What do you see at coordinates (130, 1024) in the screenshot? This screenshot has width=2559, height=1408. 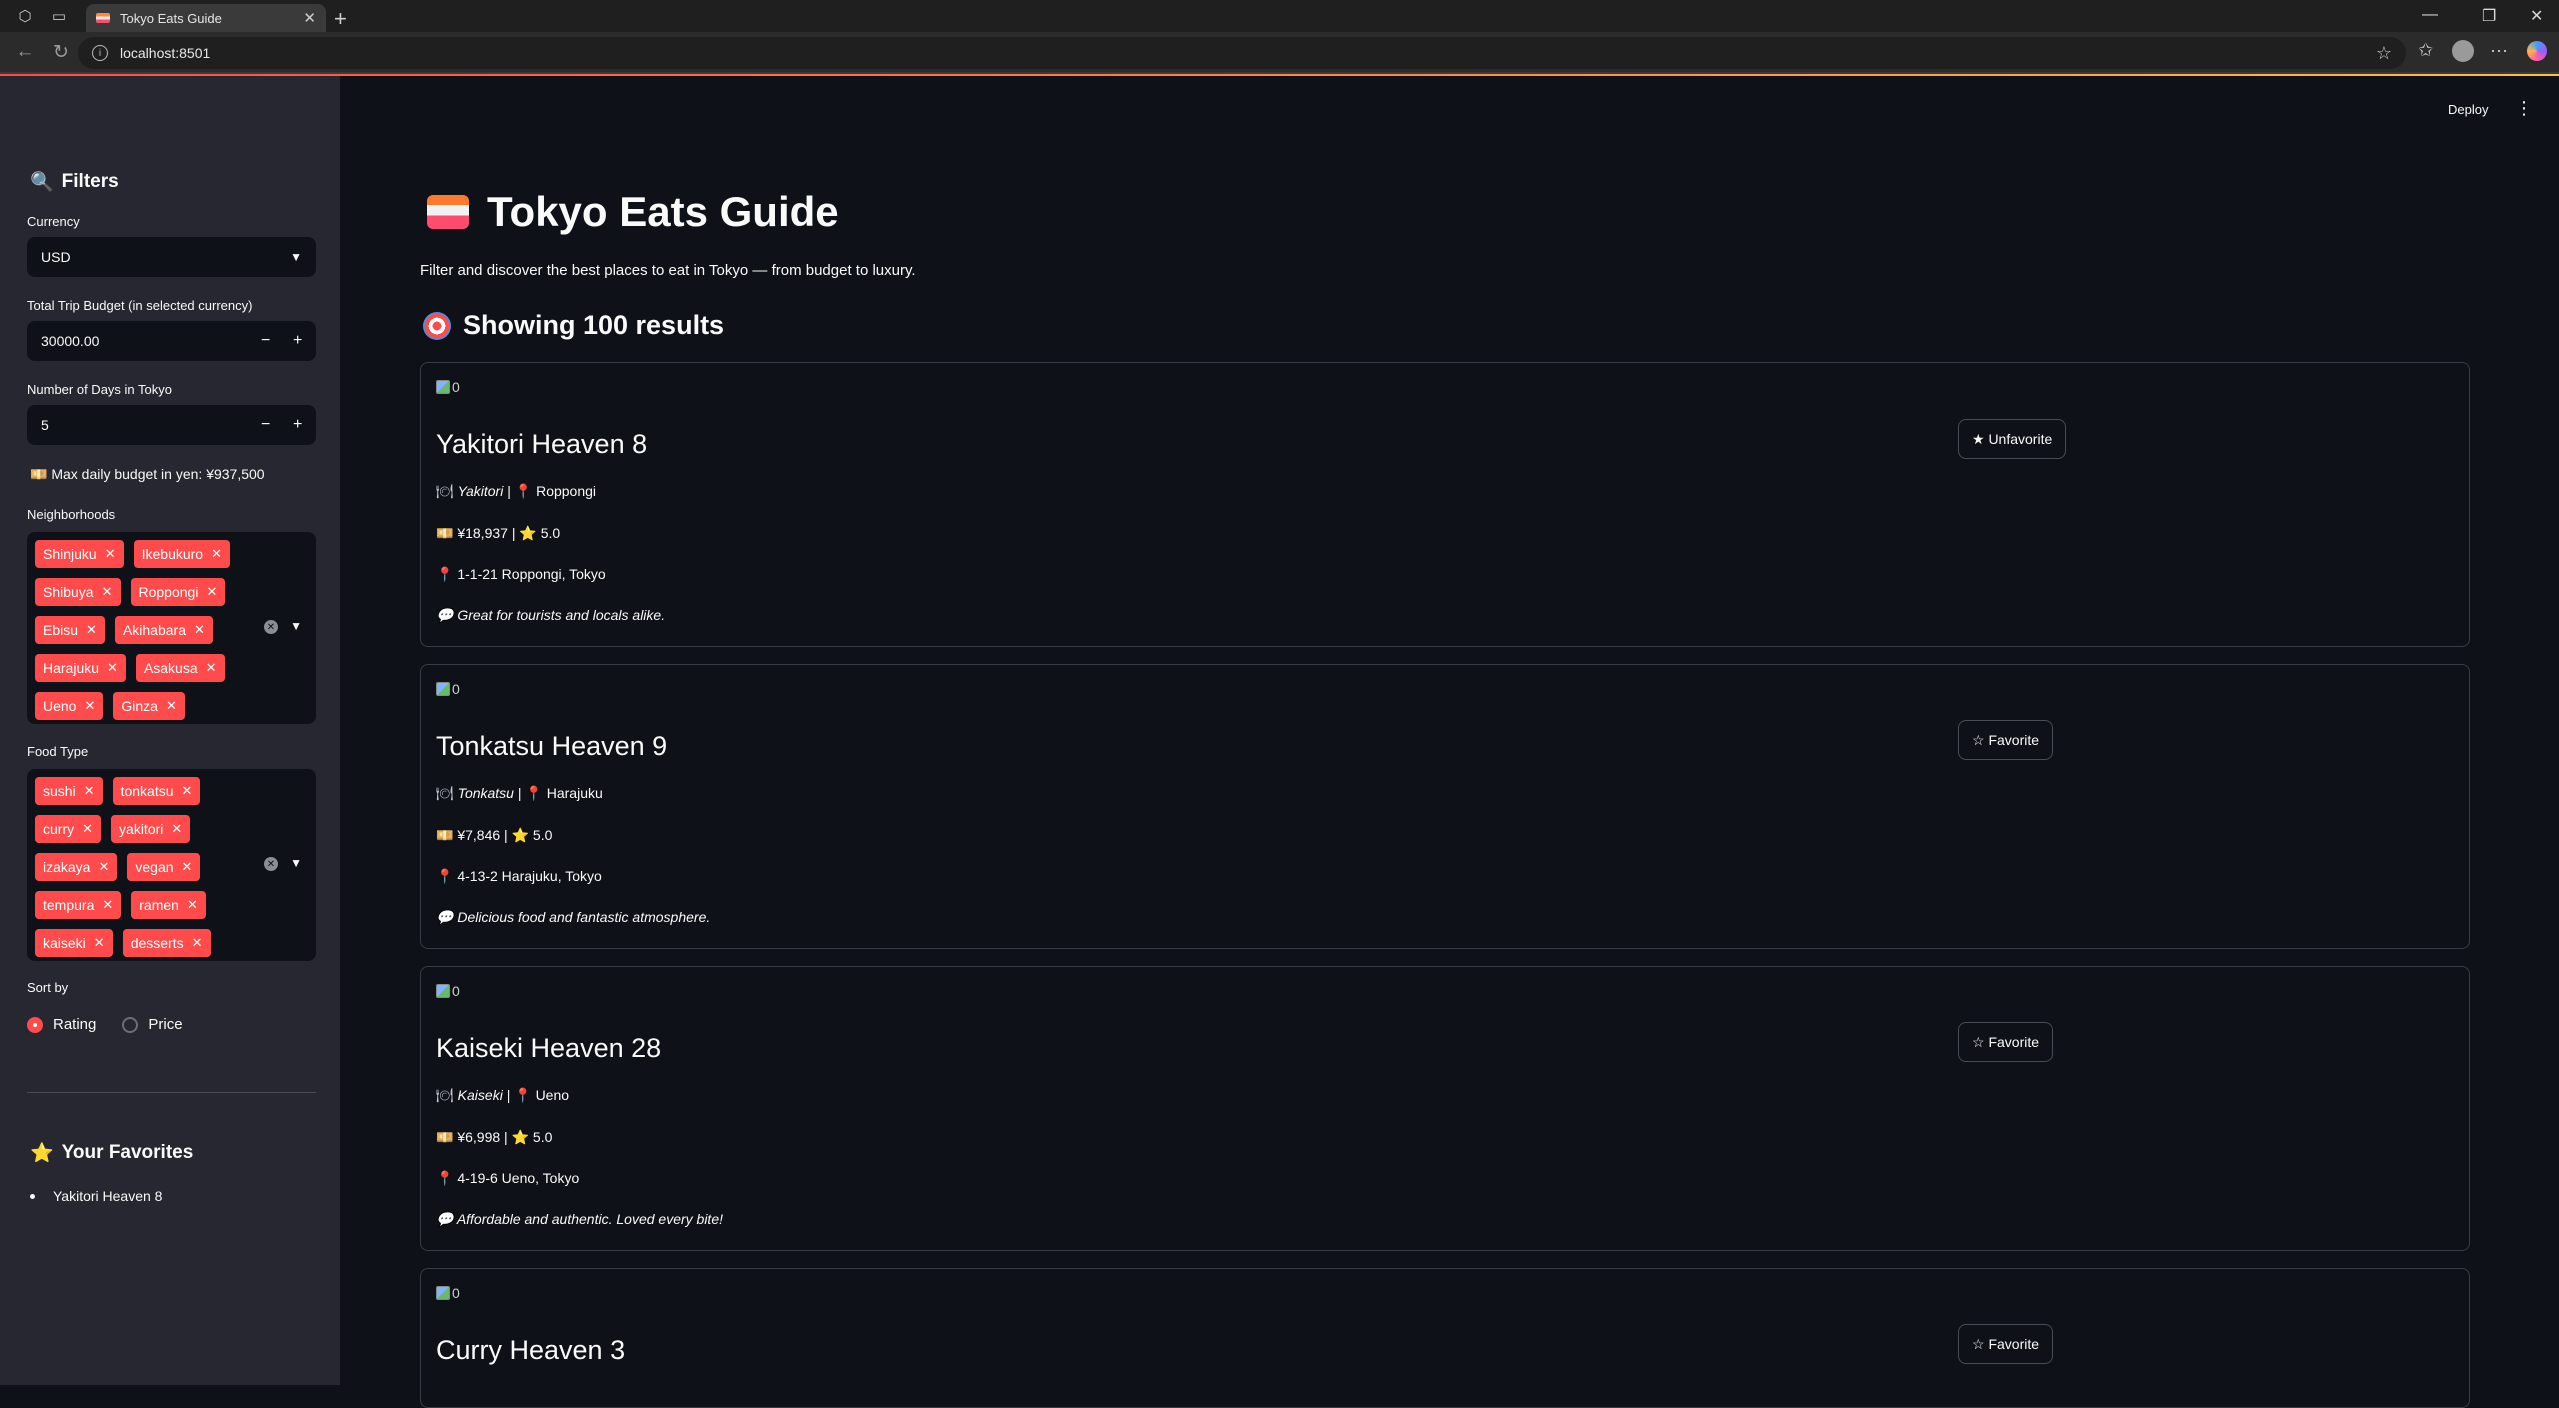 I see `sort-price-radio` at bounding box center [130, 1024].